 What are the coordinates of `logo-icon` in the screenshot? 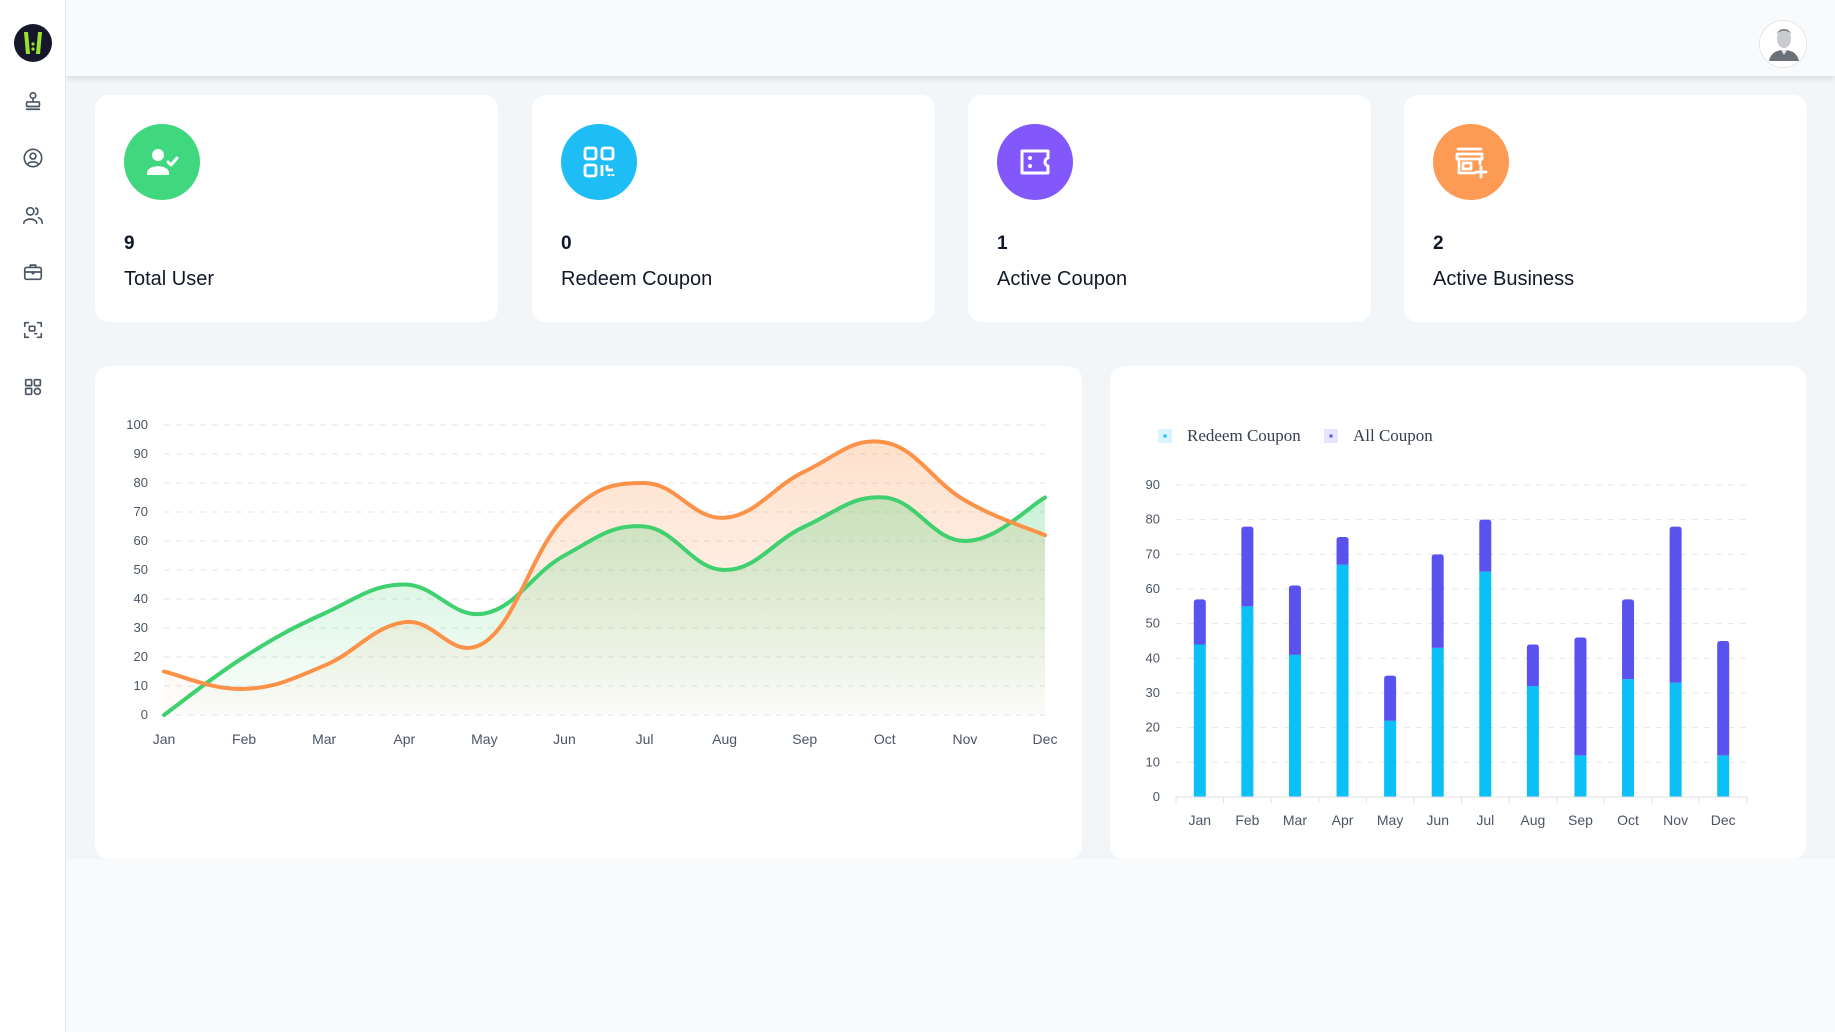 It's located at (33, 43).